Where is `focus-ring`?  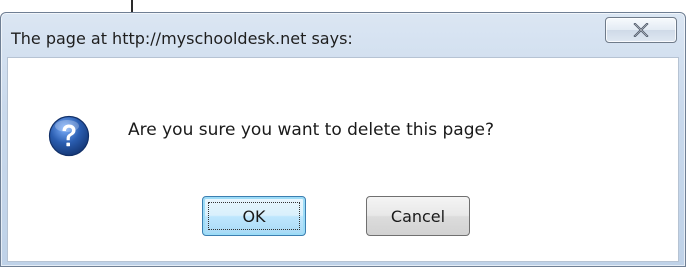
focus-ring is located at coordinates (254, 216).